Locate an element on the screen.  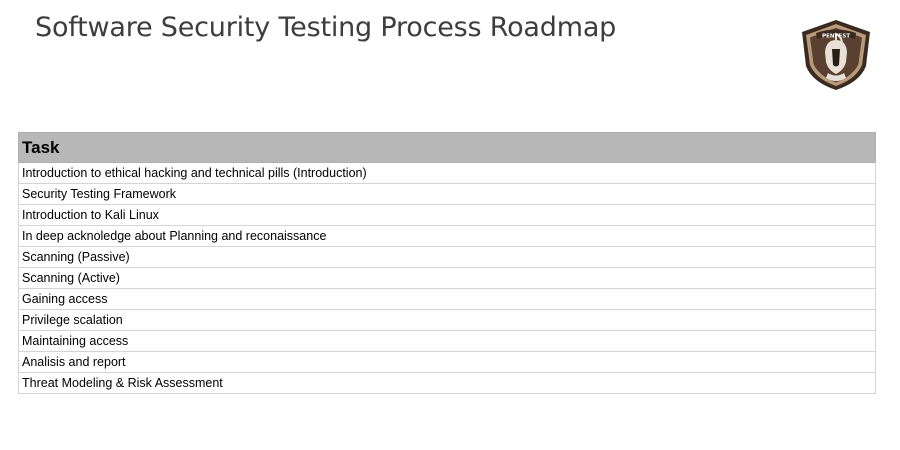
task-cell: Introduction to Kali Linux is located at coordinates (447, 215).